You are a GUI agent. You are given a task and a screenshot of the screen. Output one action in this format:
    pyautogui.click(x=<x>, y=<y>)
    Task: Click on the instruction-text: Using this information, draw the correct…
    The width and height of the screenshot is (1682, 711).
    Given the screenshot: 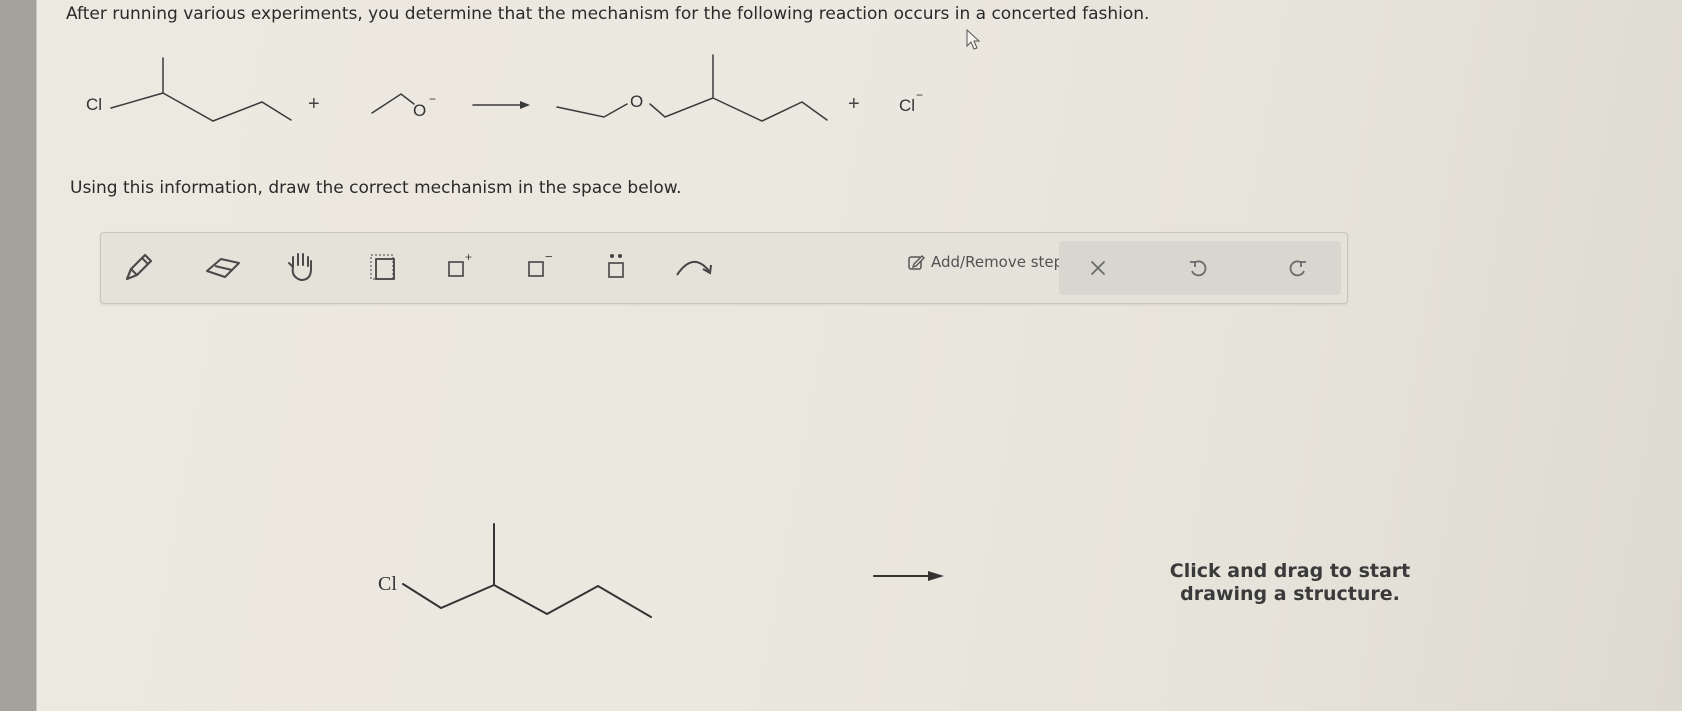 What is the action you would take?
    pyautogui.click(x=376, y=188)
    